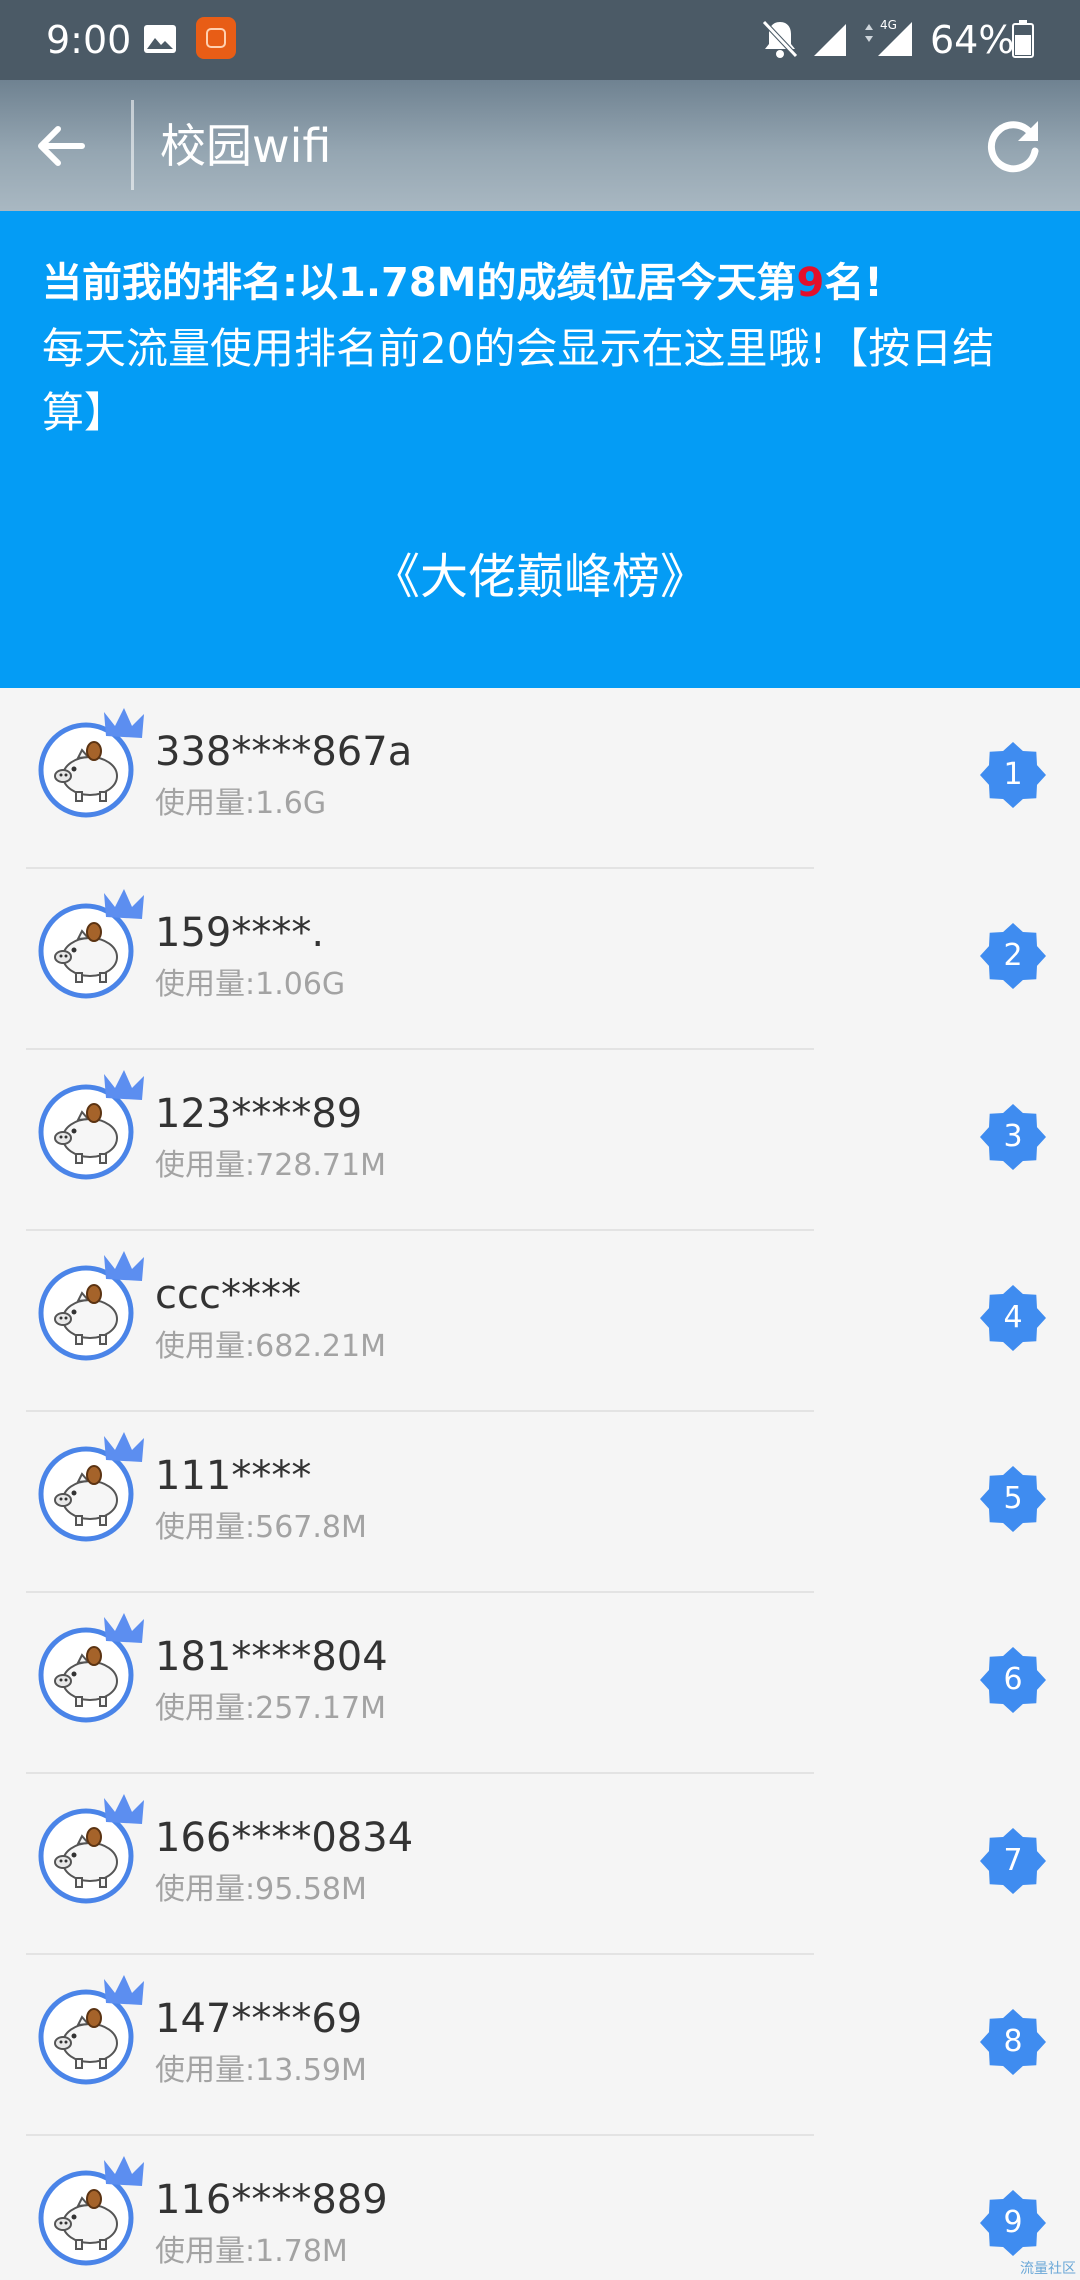  What do you see at coordinates (518, 380) in the screenshot?
I see `banner-description: 每天流量使用排名前20的会显示在这里哦!【按日结算】` at bounding box center [518, 380].